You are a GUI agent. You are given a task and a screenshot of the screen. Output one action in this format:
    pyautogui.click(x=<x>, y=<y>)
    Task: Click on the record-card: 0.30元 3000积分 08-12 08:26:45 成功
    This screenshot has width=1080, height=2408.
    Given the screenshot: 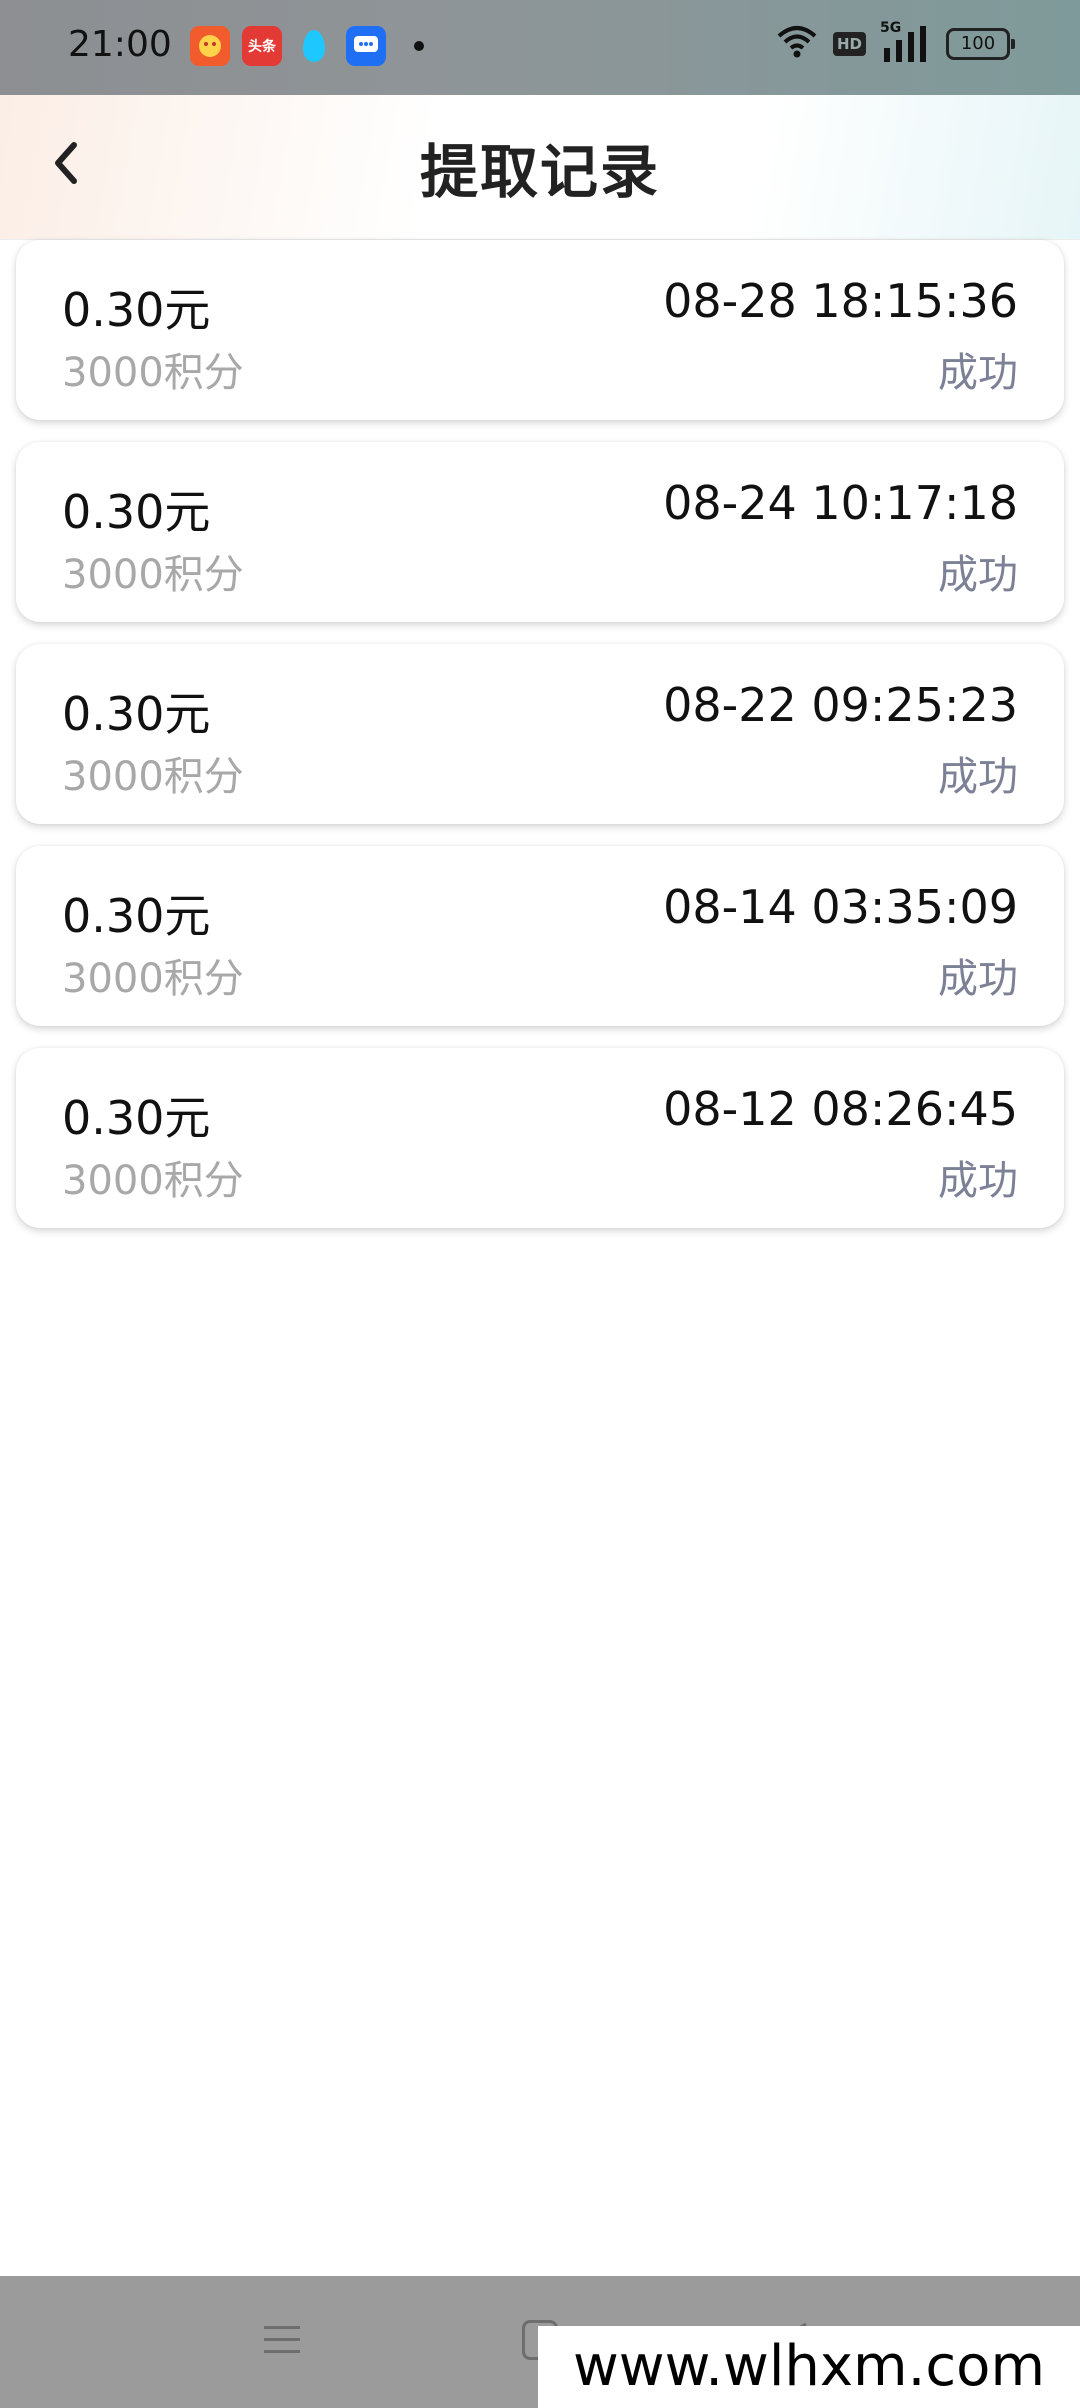 What is the action you would take?
    pyautogui.click(x=540, y=1138)
    